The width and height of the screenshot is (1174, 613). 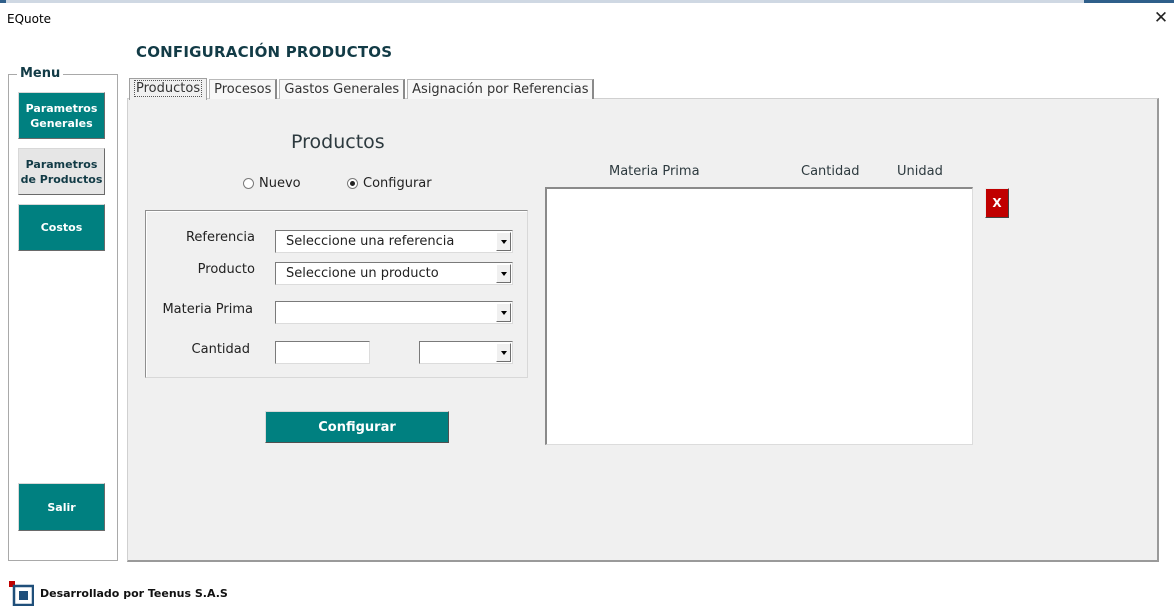 What do you see at coordinates (654, 171) in the screenshot?
I see `column-header-materia-prima: Materia Prima` at bounding box center [654, 171].